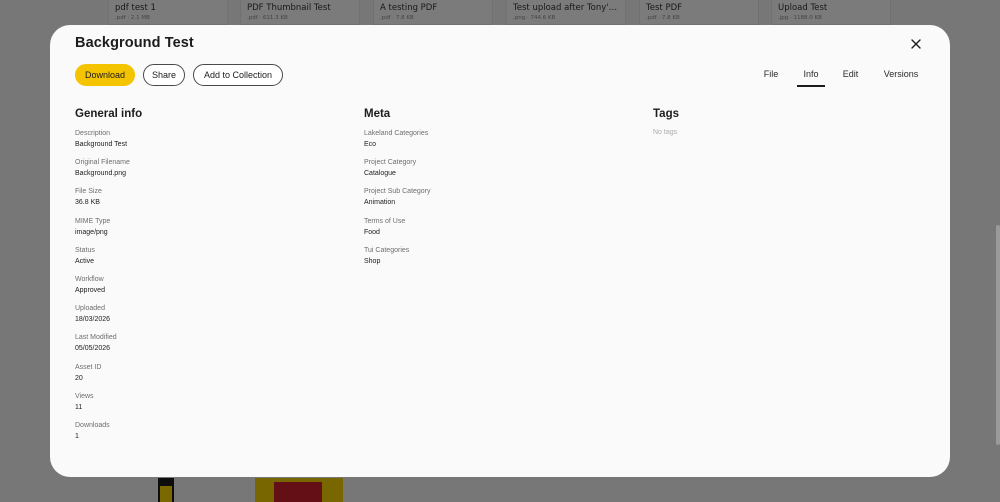  Describe the element at coordinates (93, 221) in the screenshot. I see `field-label: MIME Type` at that location.